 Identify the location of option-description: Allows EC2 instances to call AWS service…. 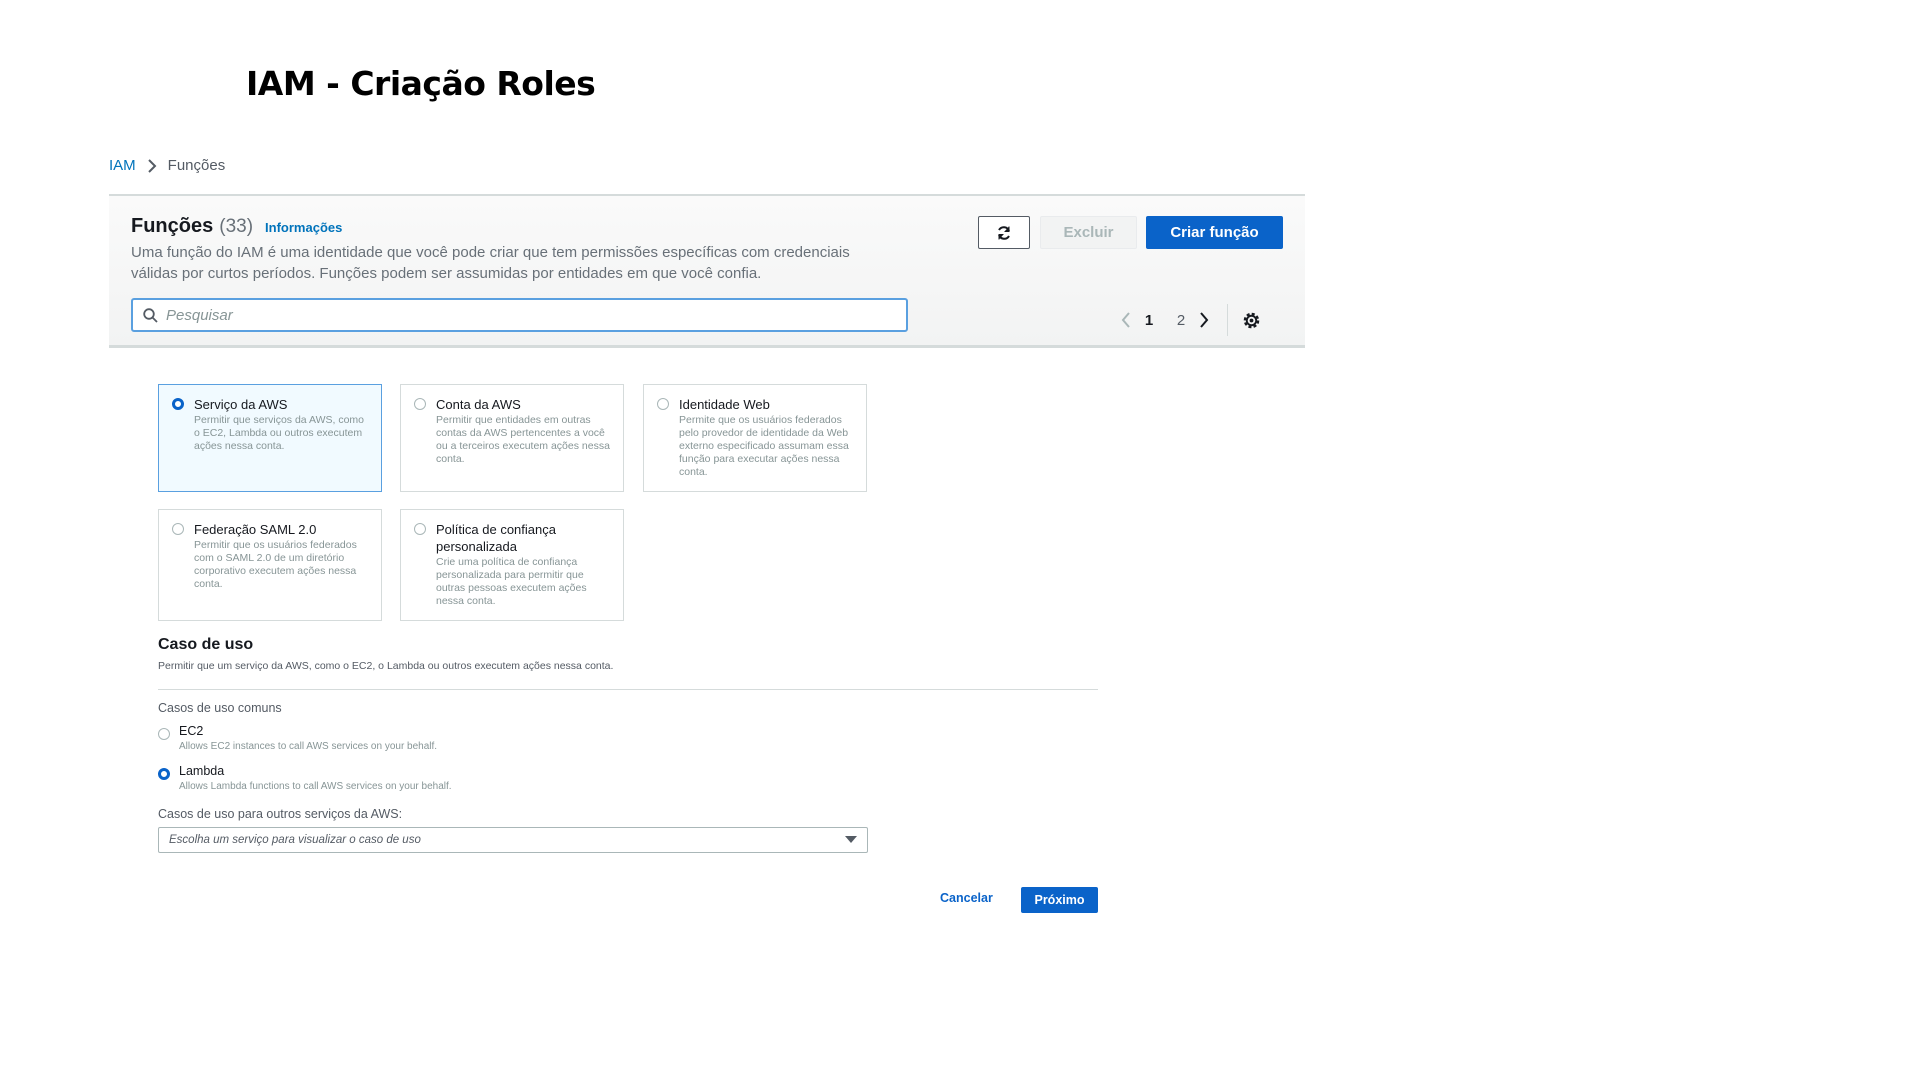
(308, 746).